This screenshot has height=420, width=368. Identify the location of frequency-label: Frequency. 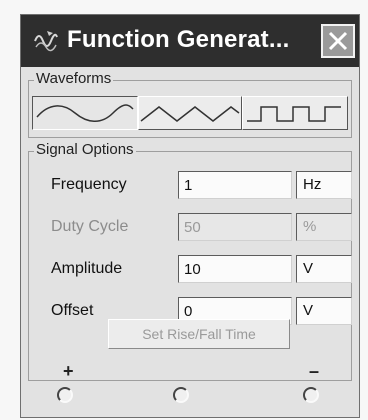
(89, 184).